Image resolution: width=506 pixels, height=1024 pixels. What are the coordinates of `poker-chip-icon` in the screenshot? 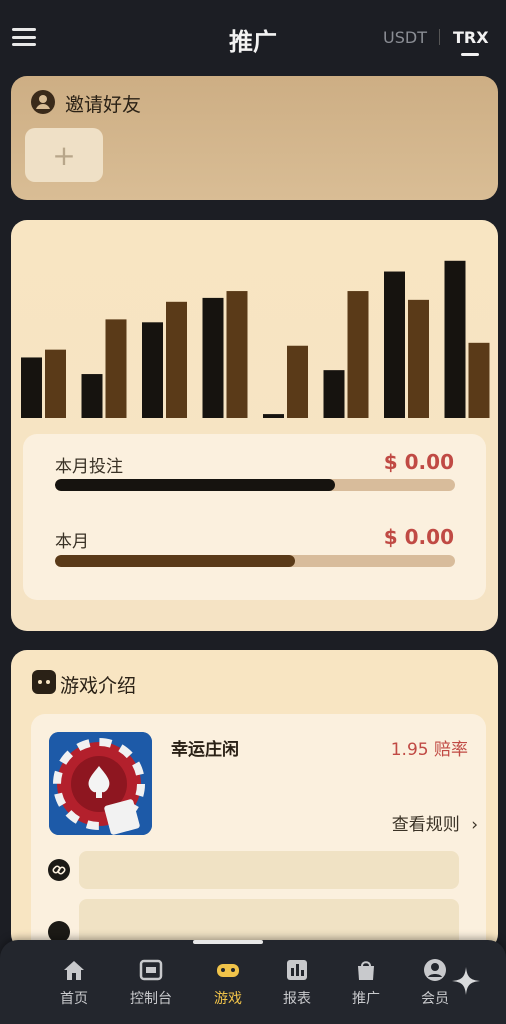 It's located at (100, 783).